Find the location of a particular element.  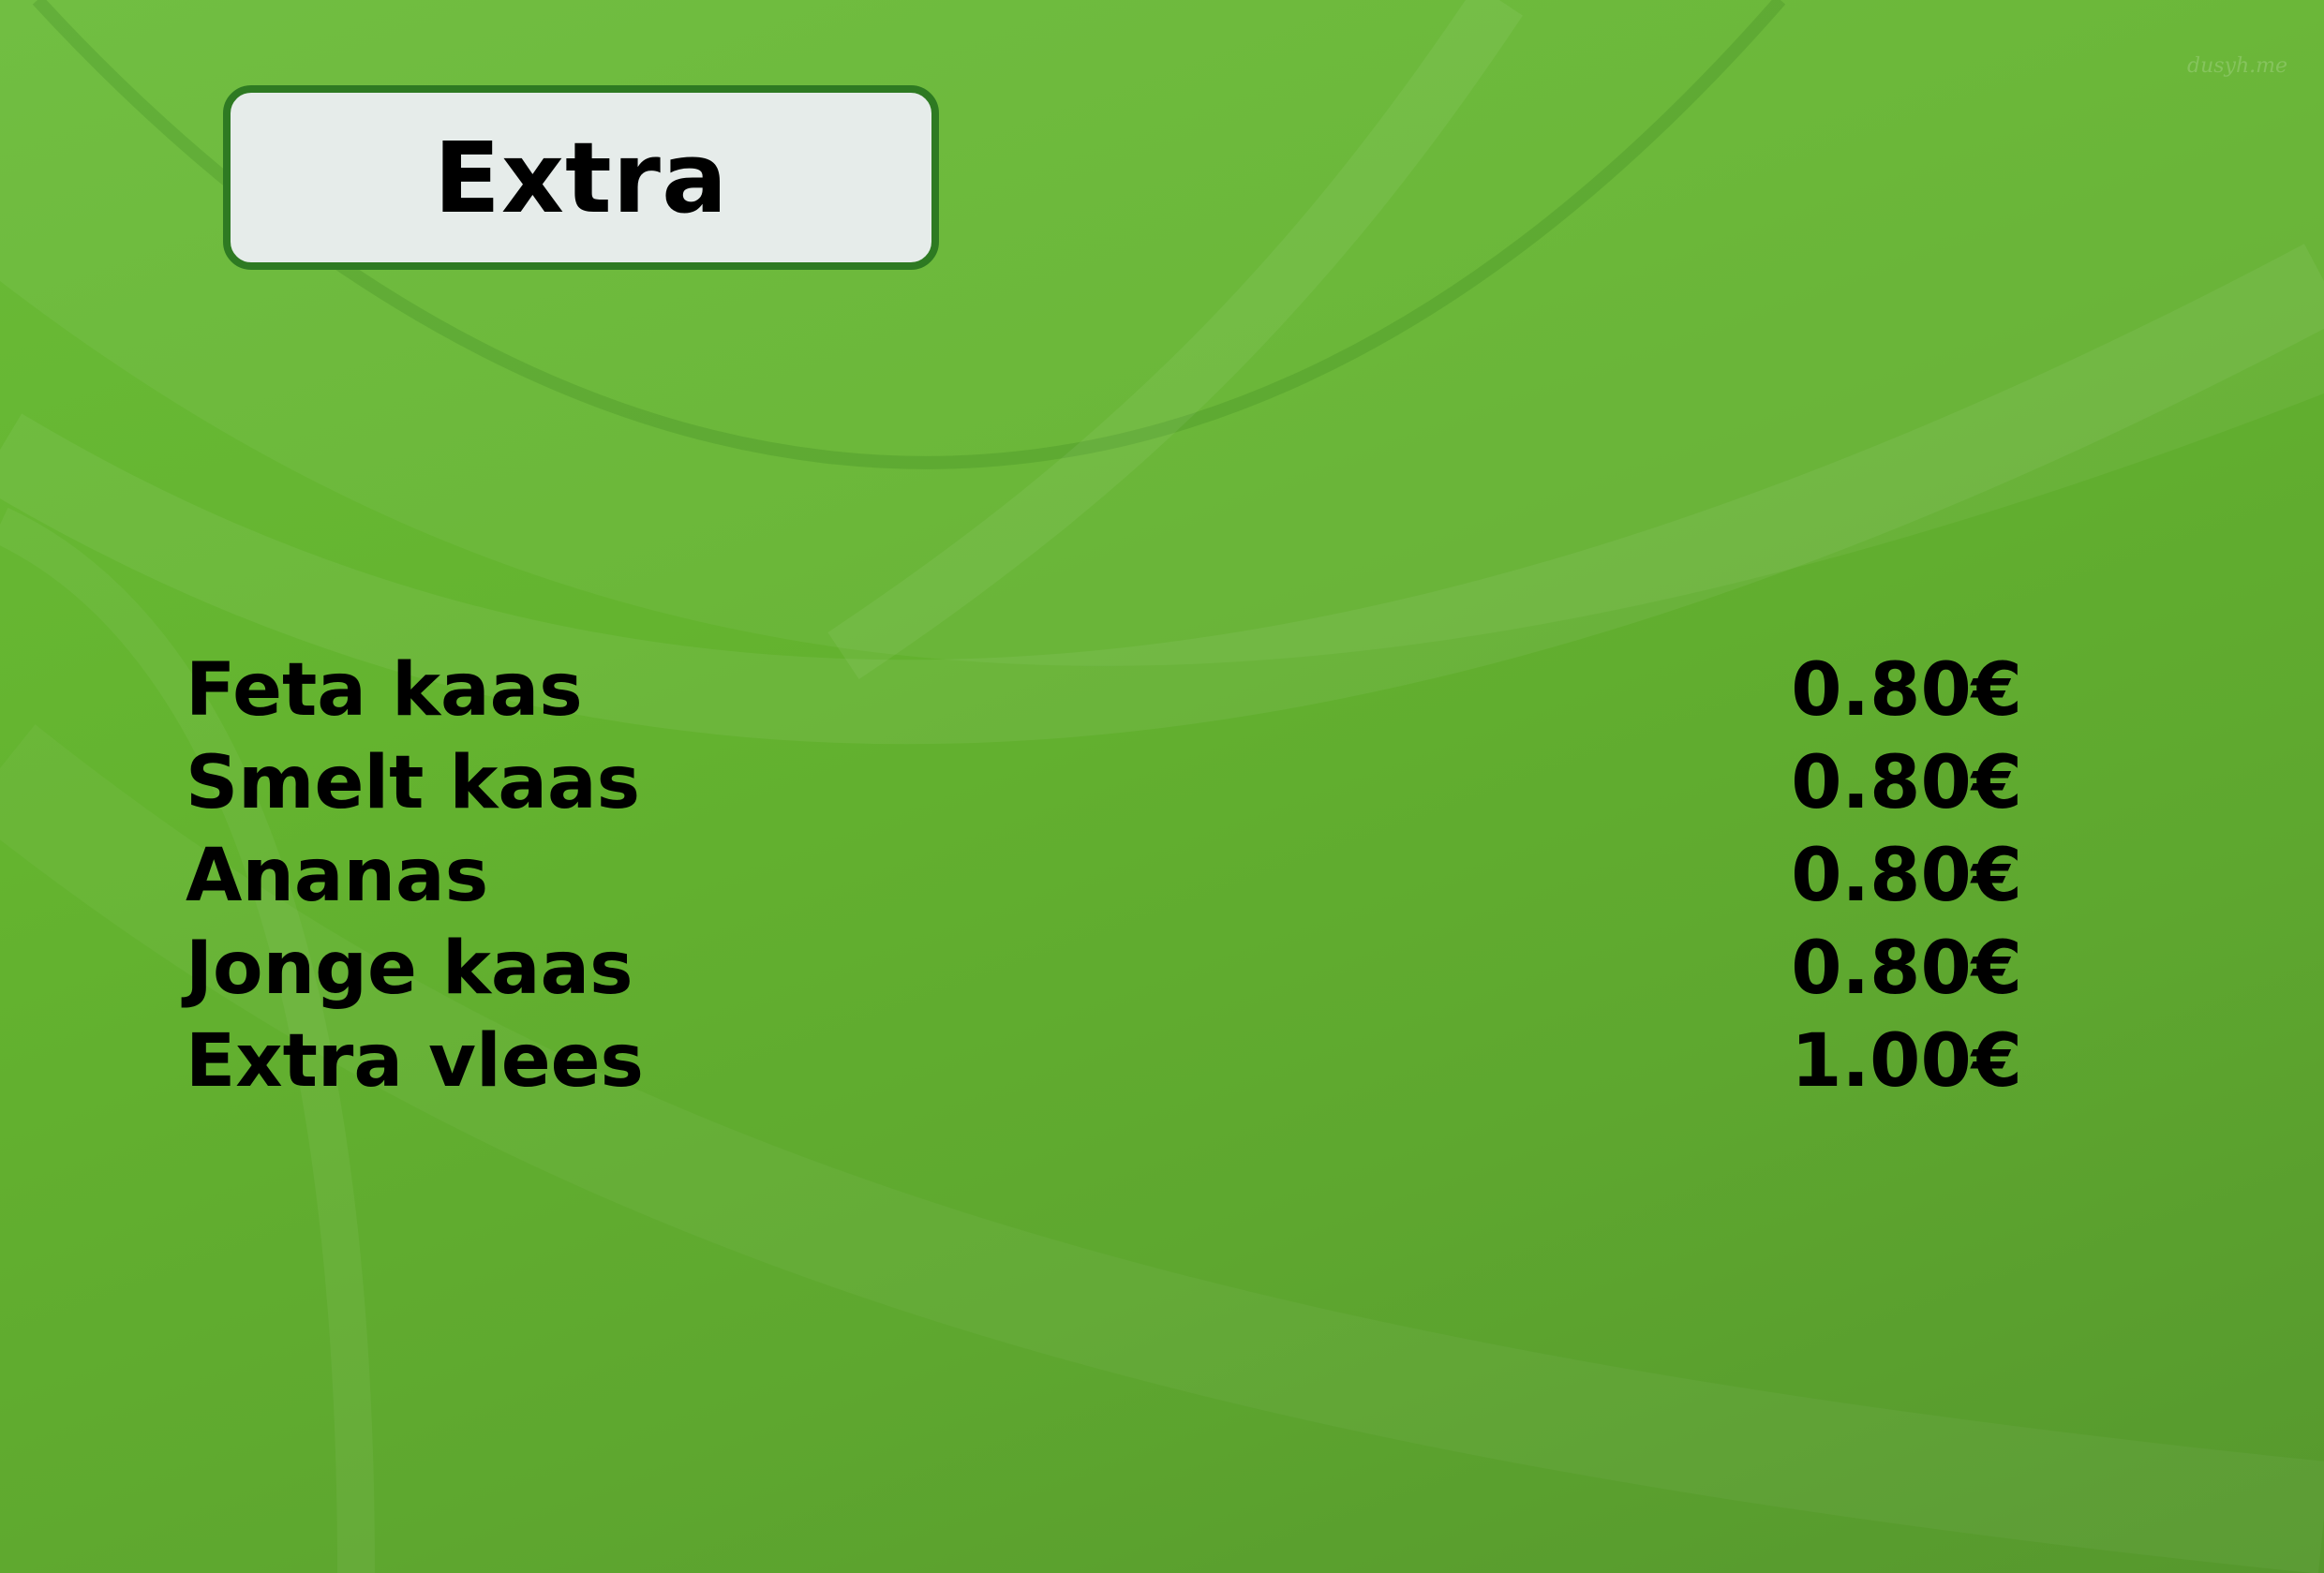

page-title: Extra is located at coordinates (581, 178).